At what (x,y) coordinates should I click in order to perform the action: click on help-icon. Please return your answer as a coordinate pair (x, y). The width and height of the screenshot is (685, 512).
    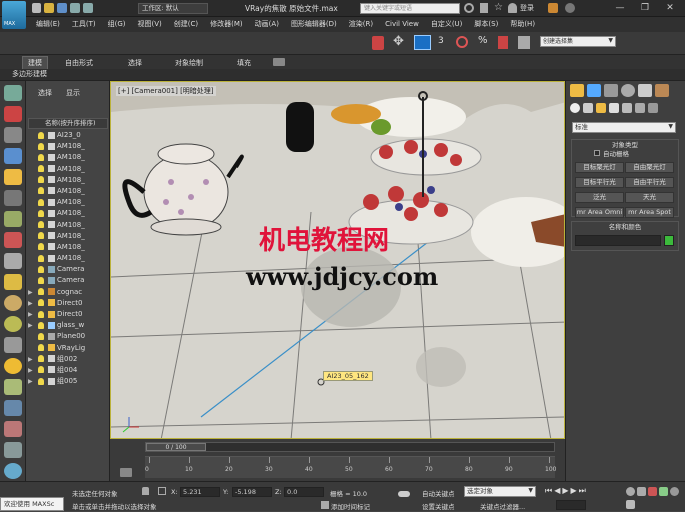
    Looking at the image, I should click on (570, 8).